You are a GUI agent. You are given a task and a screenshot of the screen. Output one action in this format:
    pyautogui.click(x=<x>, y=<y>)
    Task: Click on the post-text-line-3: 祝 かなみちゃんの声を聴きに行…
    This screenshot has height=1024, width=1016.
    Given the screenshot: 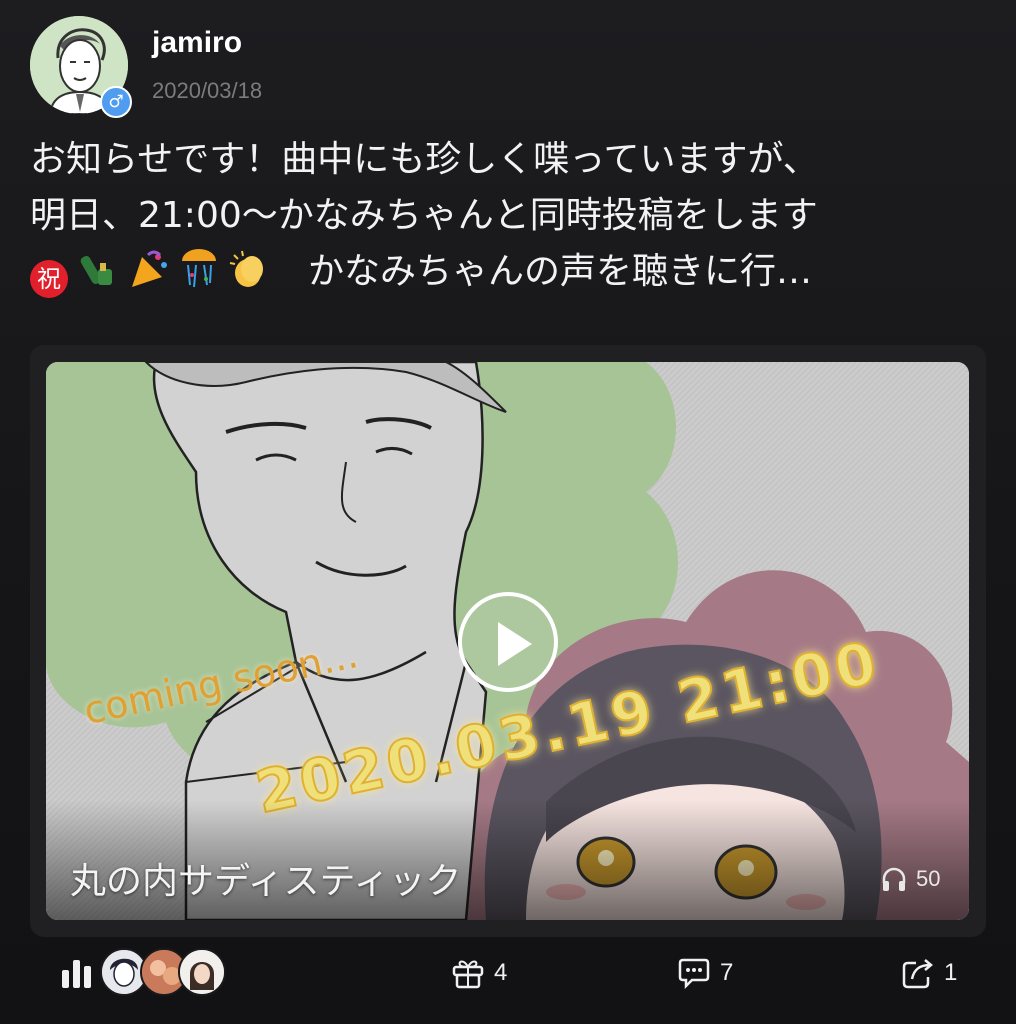 What is the action you would take?
    pyautogui.click(x=505, y=272)
    